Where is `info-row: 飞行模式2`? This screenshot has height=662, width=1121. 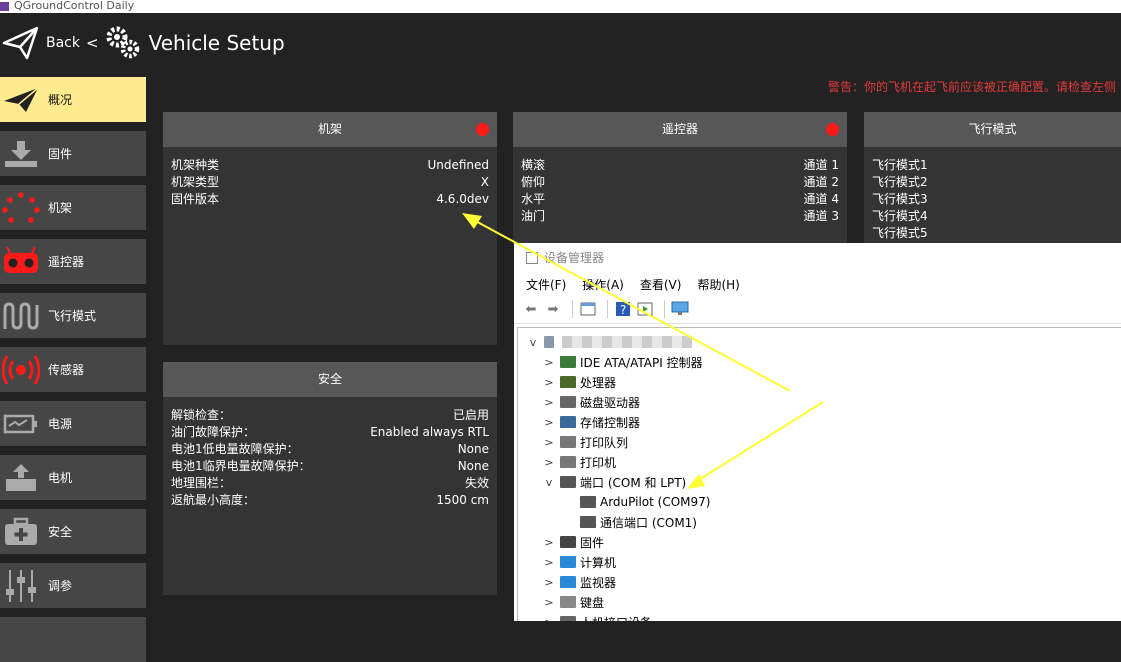
info-row: 飞行模式2 is located at coordinates (900, 182).